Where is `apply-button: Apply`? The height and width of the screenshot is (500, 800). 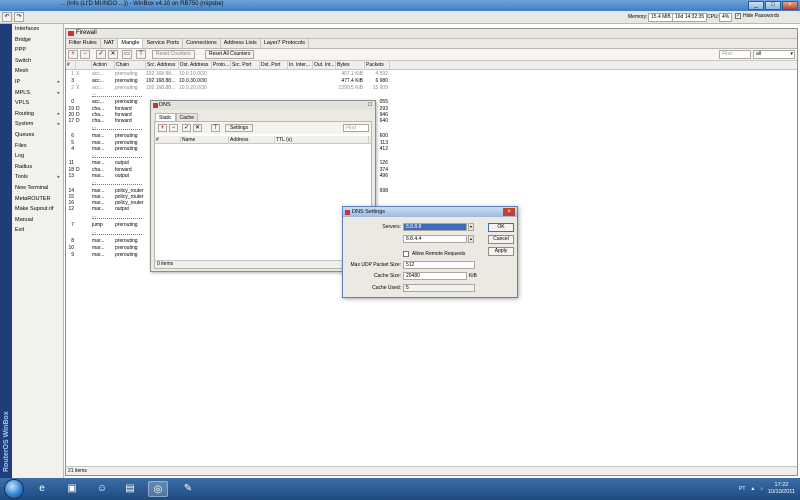
apply-button: Apply is located at coordinates (501, 251).